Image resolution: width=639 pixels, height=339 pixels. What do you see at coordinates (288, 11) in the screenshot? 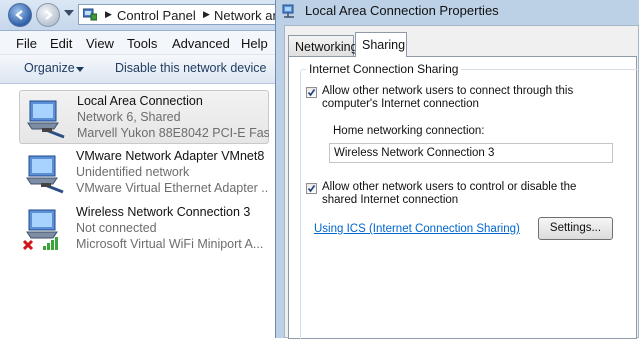
I see `network-connection-icon` at bounding box center [288, 11].